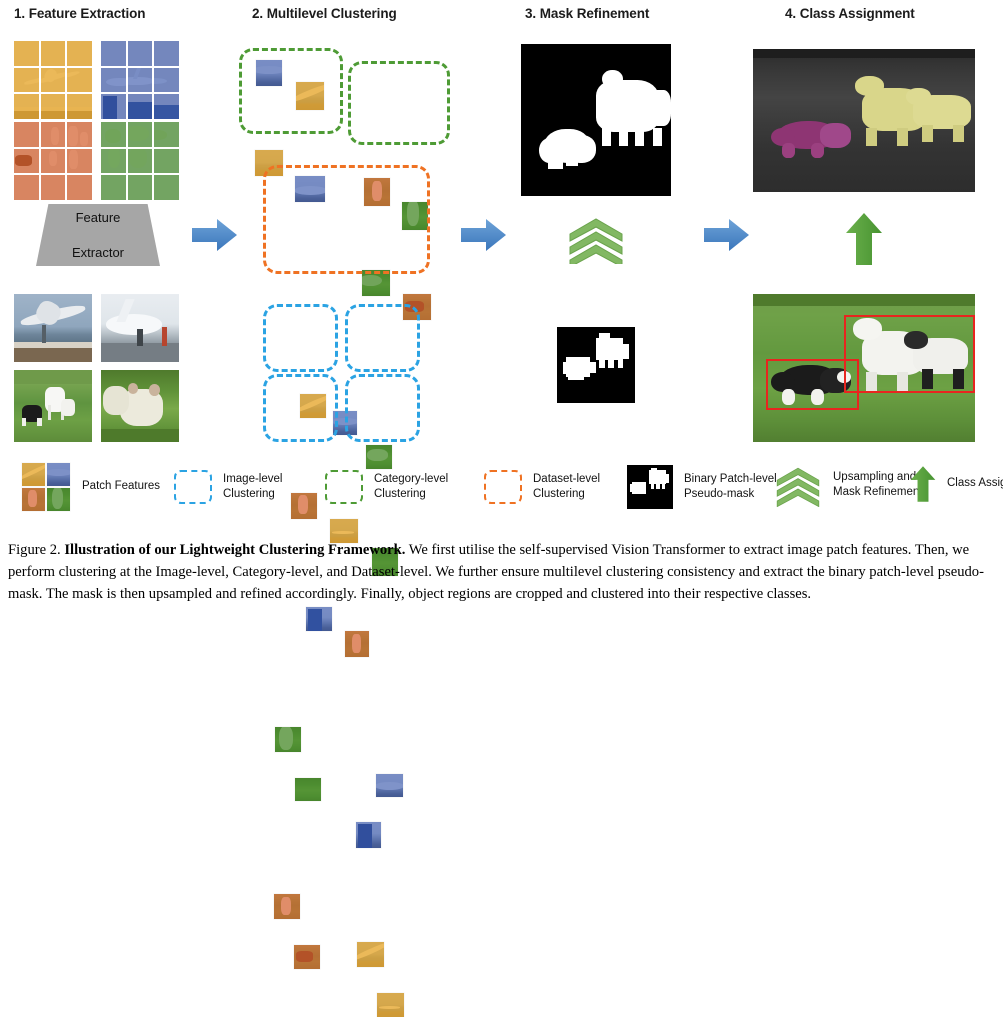 The image size is (1003, 1017). What do you see at coordinates (567, 486) in the screenshot?
I see `legend-label-dataset-level: Dataset-level Clustering` at bounding box center [567, 486].